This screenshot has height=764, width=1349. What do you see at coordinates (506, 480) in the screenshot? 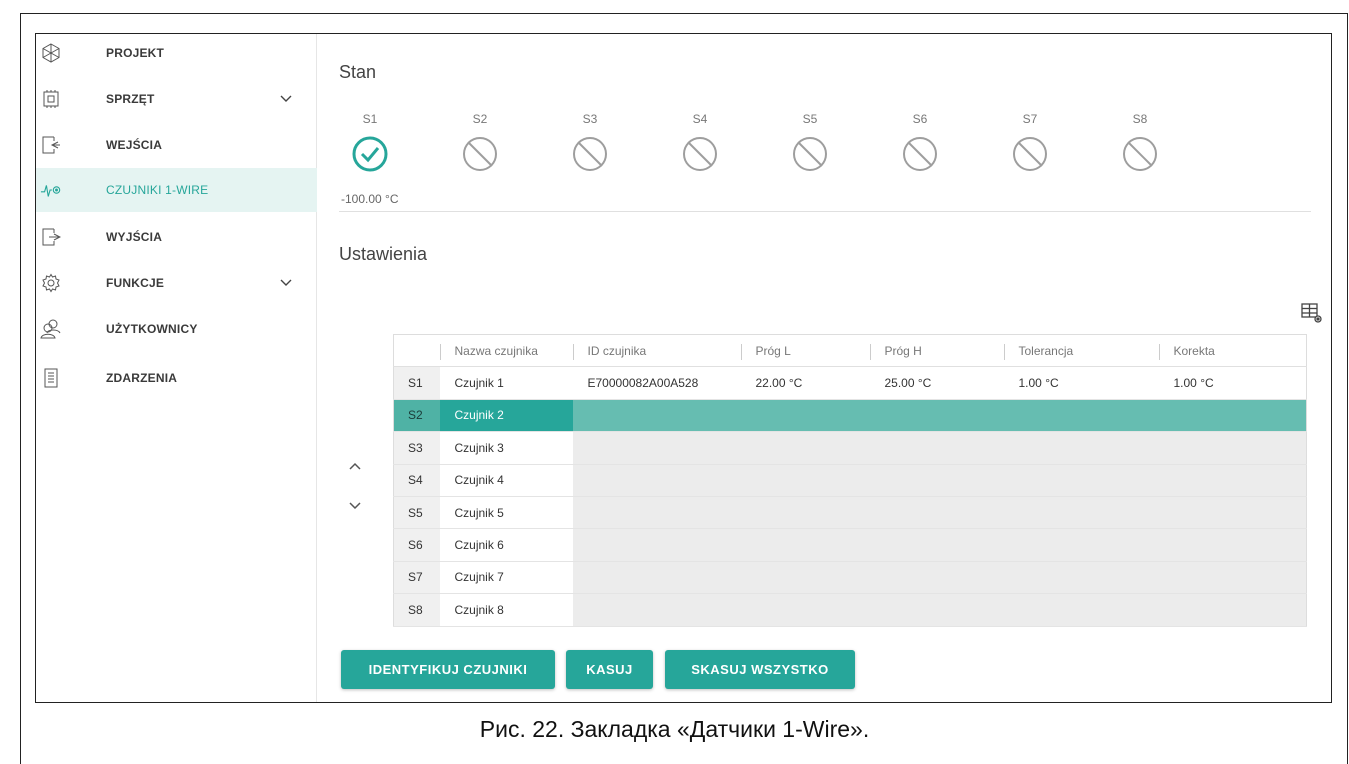
I see `sensor-name-cell: Czujnik 4` at bounding box center [506, 480].